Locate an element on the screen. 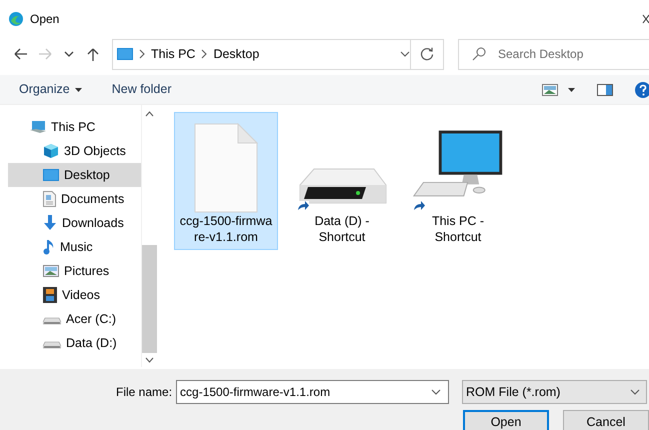  toolbar-button: Organize is located at coordinates (50, 89).